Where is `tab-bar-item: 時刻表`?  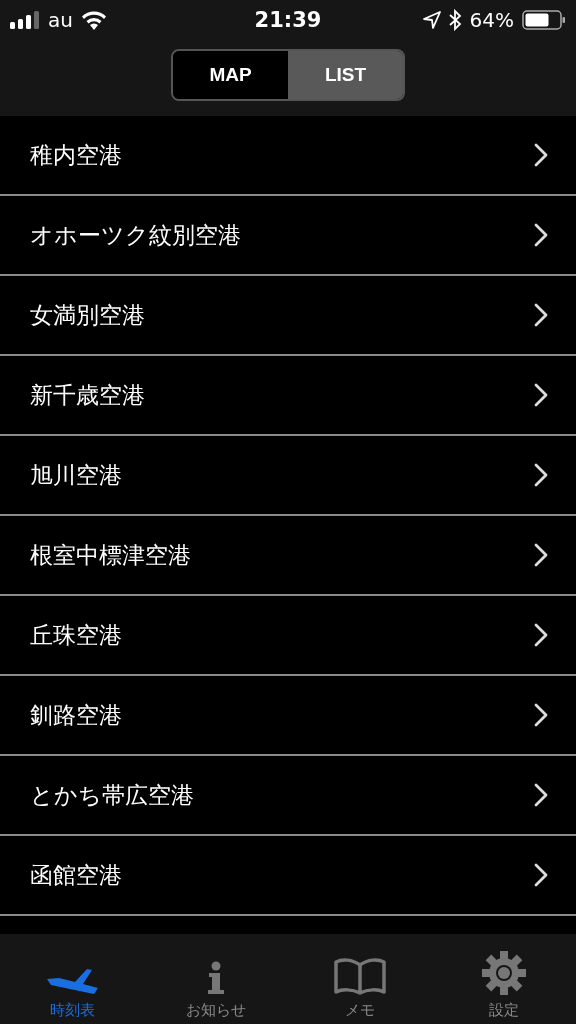 tab-bar-item: 時刻表 is located at coordinates (72, 979).